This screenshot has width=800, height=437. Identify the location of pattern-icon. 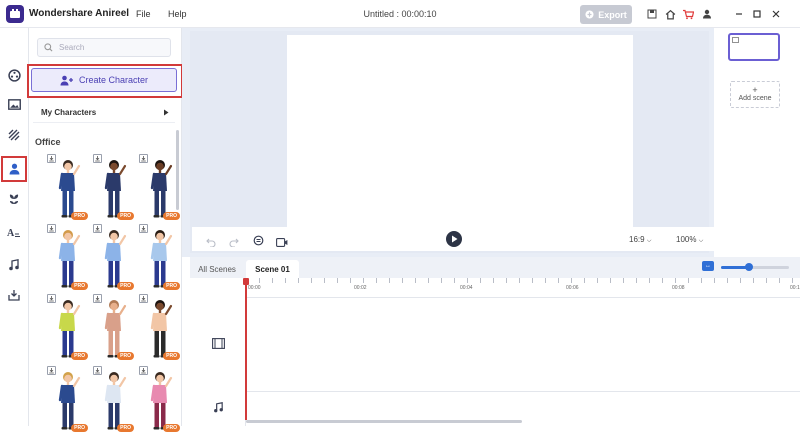
(14, 135).